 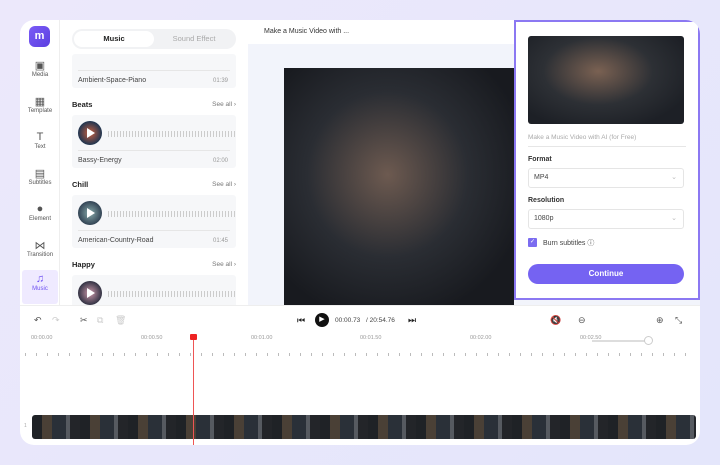 What do you see at coordinates (412, 320) in the screenshot?
I see `skip-forward-icon: ⏭` at bounding box center [412, 320].